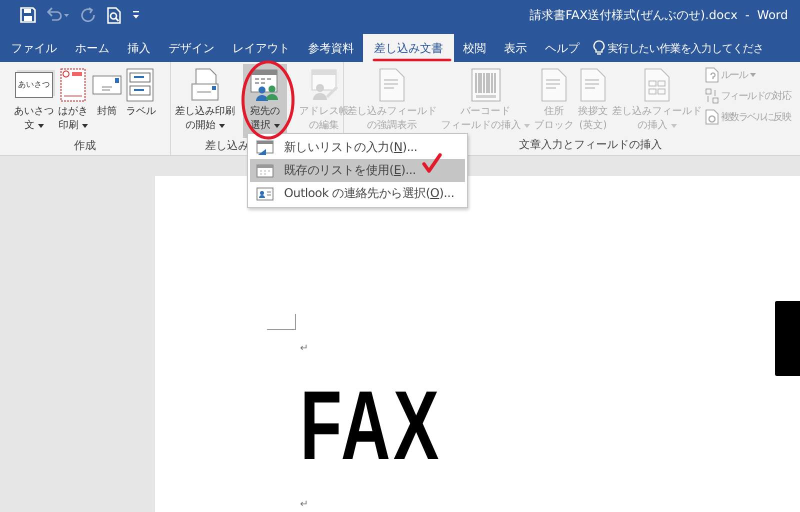 This screenshot has height=512, width=800. I want to click on group-label: 差し込み, so click(227, 146).